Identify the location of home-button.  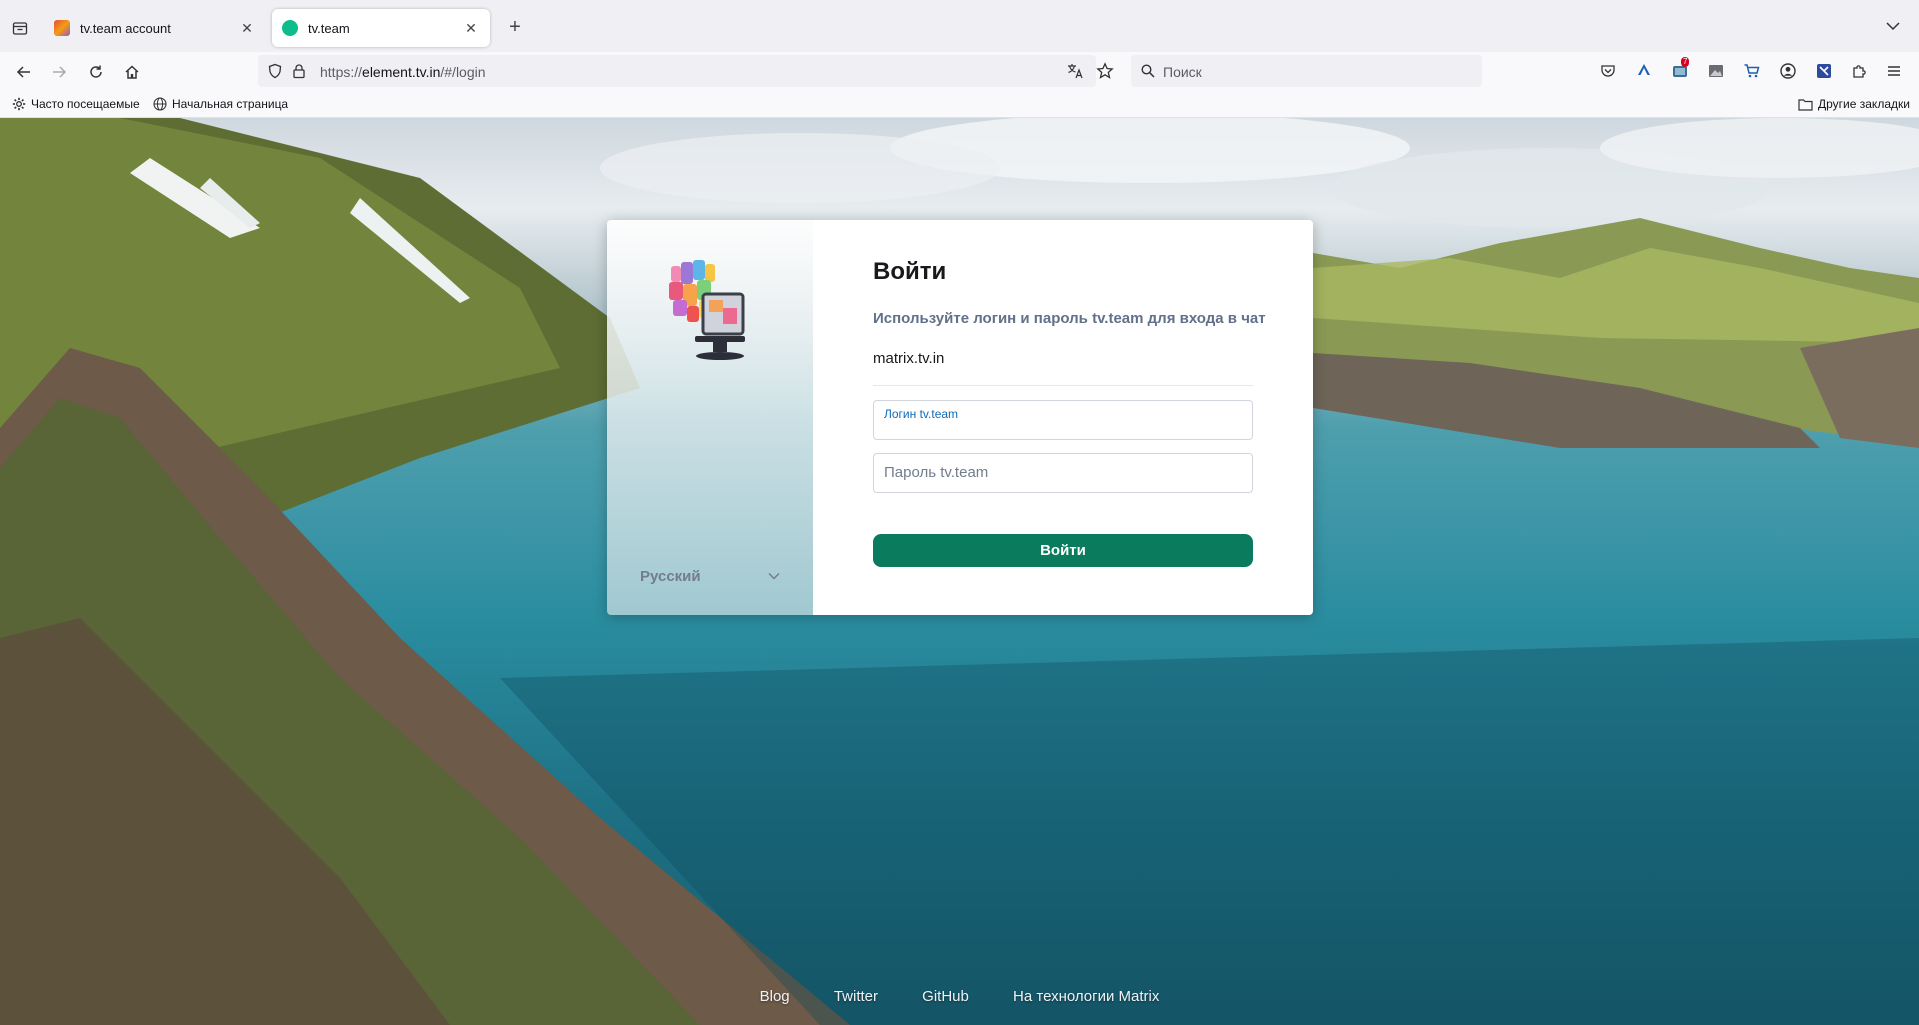
(132, 72).